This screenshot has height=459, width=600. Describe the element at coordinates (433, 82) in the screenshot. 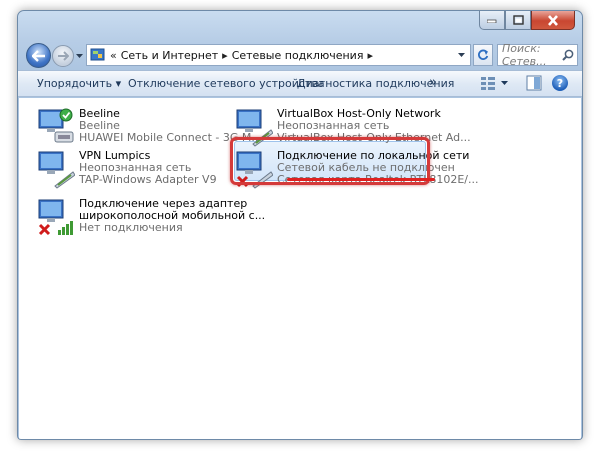

I see `more-commands-button: »` at that location.